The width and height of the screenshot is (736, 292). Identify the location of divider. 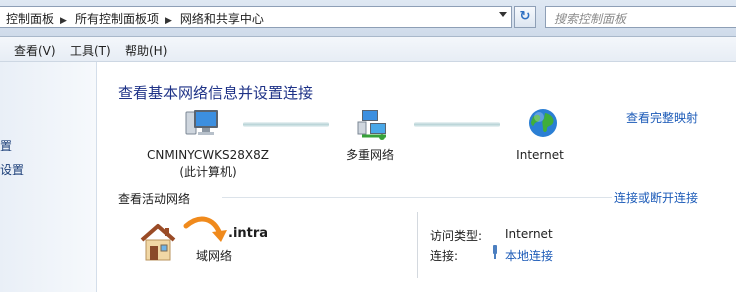
(417, 197).